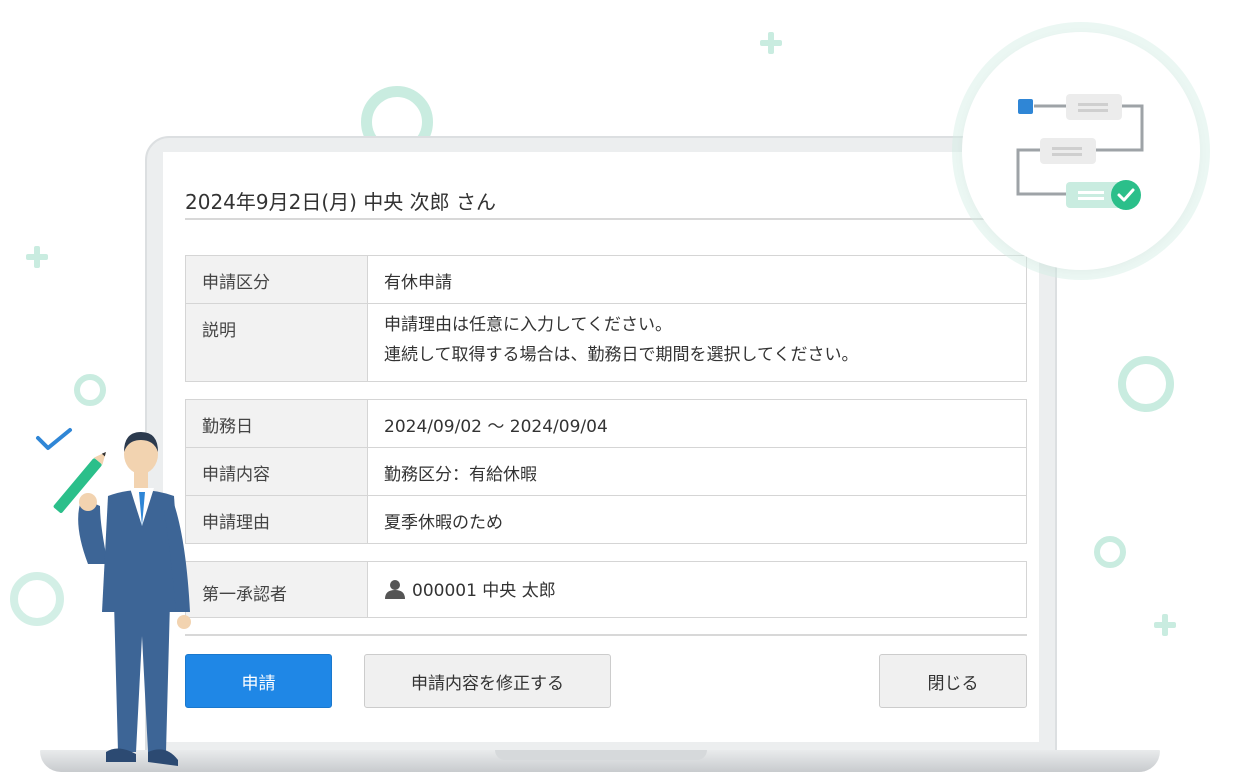 Image resolution: width=1240 pixels, height=776 pixels. I want to click on table-row: 申請内容 勤務区分：有給休暇, so click(606, 471).